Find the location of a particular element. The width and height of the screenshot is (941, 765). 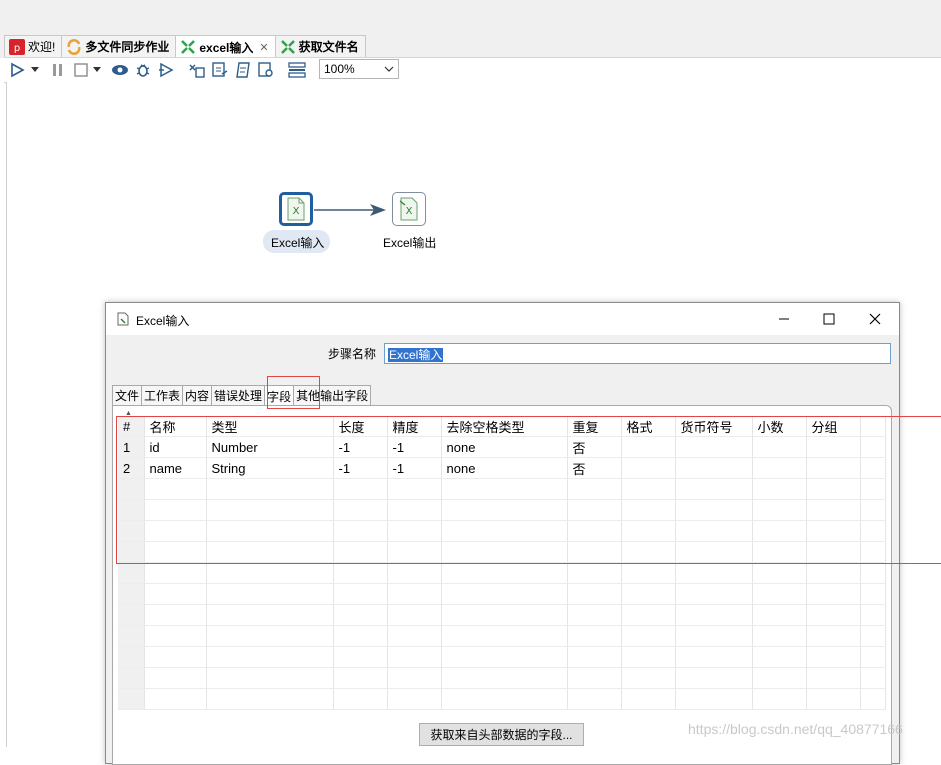

column-header: 格式 is located at coordinates (648, 426).